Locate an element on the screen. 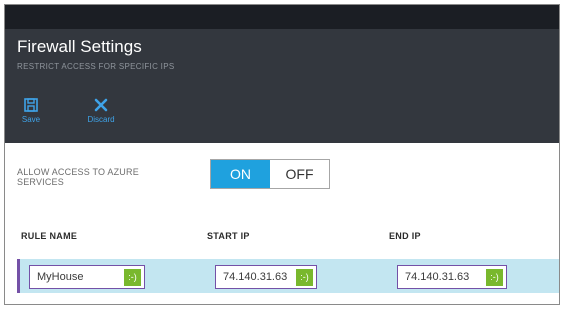 The width and height of the screenshot is (561, 309). discard-button: Discard is located at coordinates (101, 110).